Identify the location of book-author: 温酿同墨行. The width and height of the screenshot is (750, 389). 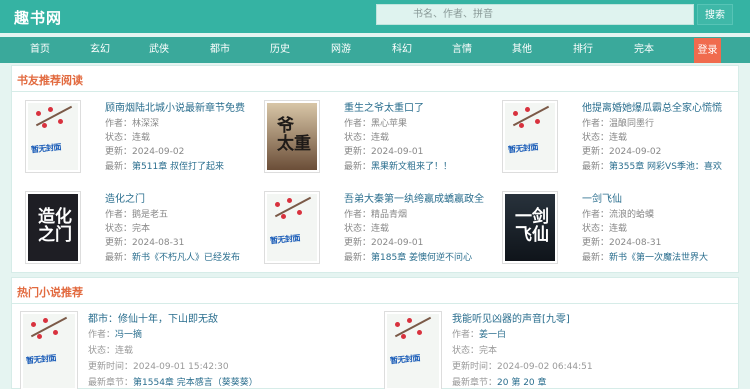
(632, 124).